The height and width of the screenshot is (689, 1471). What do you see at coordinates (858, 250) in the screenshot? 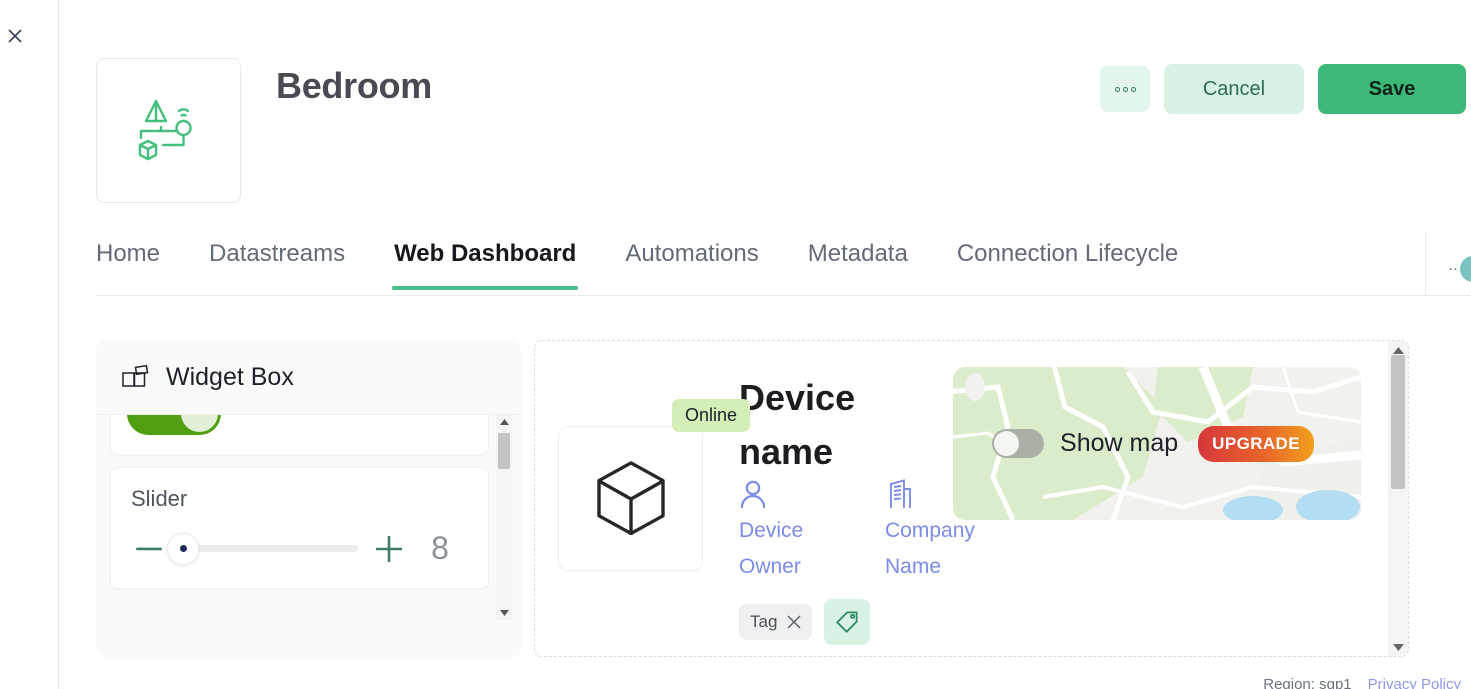
I see `tab-metadata: Metadata` at bounding box center [858, 250].